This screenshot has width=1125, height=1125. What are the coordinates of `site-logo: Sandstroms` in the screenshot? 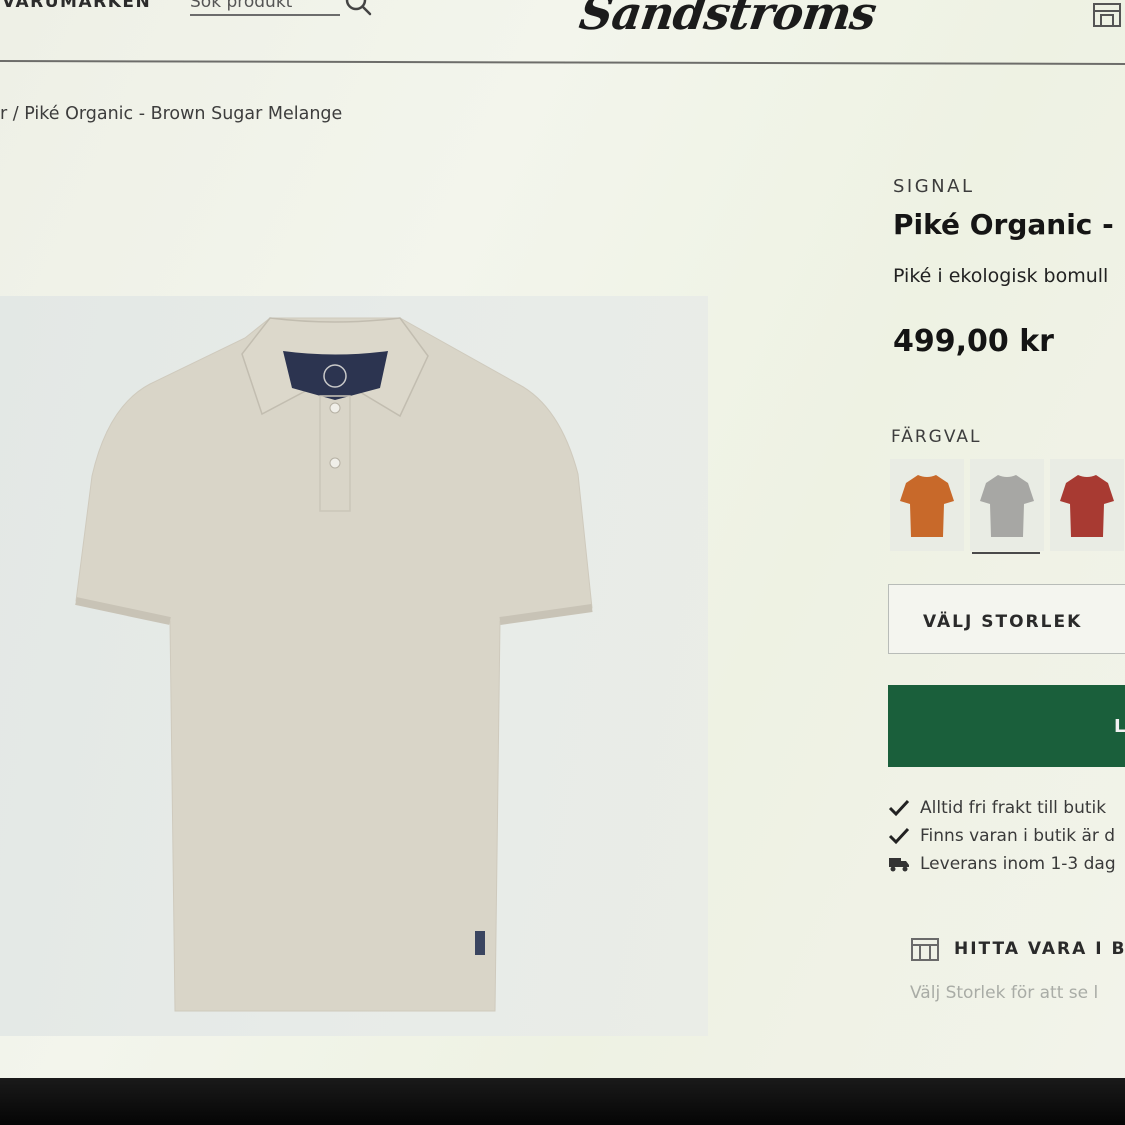 It's located at (727, 20).